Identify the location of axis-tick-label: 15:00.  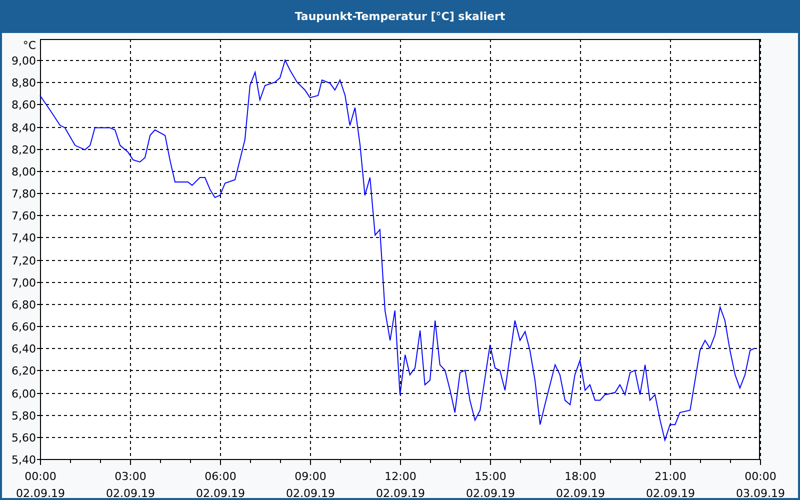
(490, 476).